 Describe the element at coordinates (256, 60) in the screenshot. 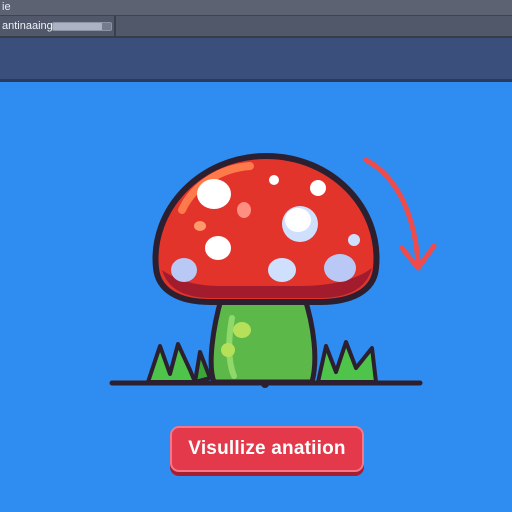

I see `header-band` at that location.